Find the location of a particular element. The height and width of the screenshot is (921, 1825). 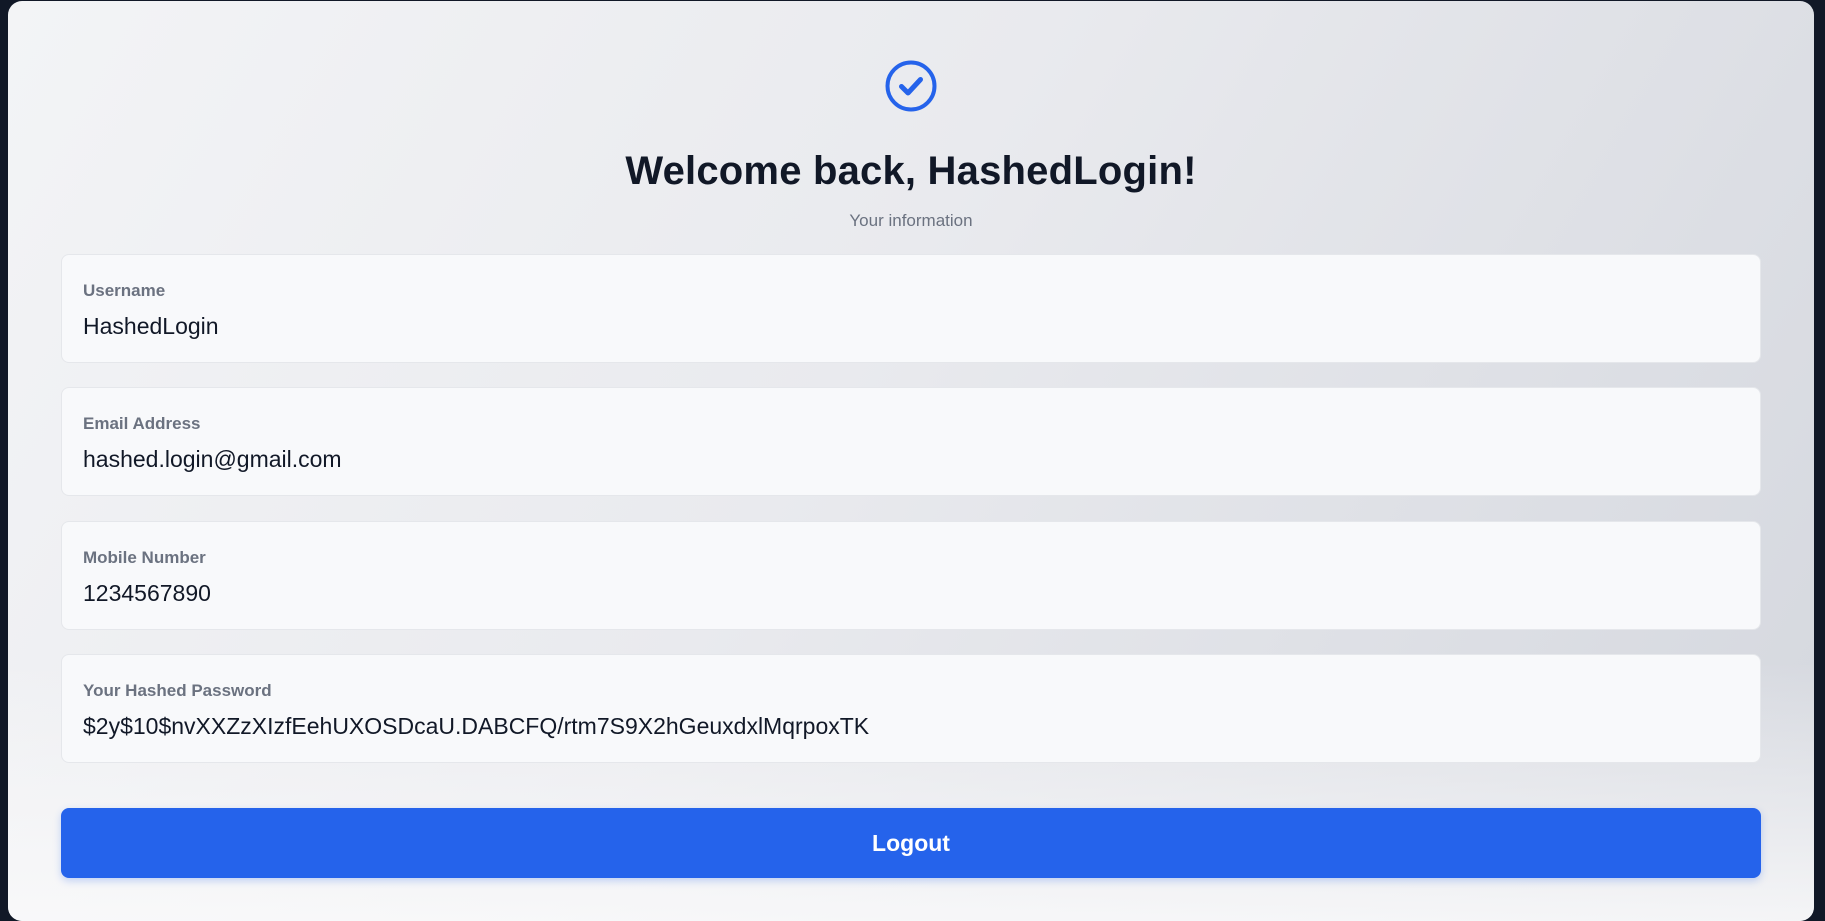

page-title: Welcome back, HashedLogin! is located at coordinates (911, 171).